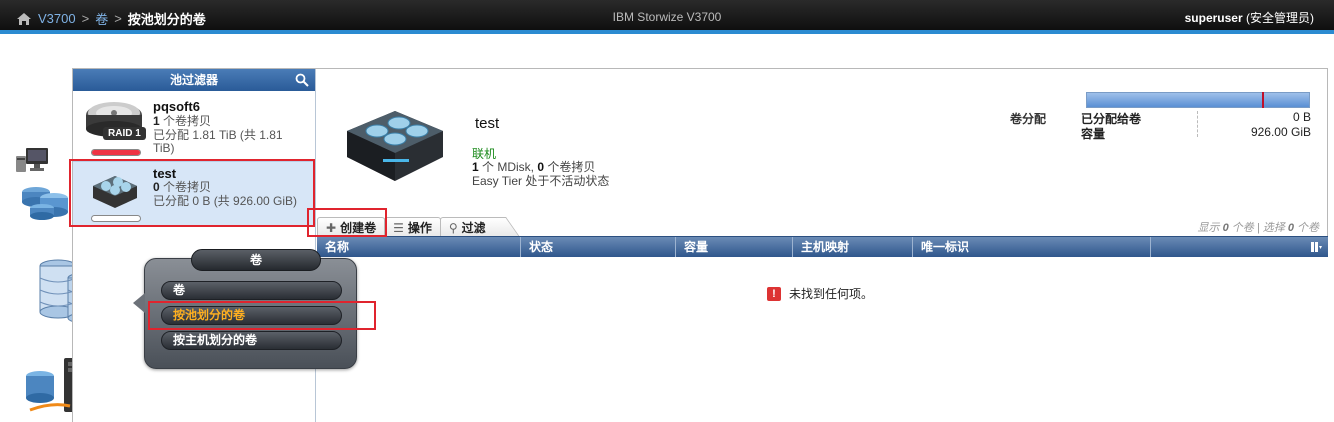 This screenshot has height=422, width=1334. What do you see at coordinates (302, 80) in the screenshot?
I see `search-icon` at bounding box center [302, 80].